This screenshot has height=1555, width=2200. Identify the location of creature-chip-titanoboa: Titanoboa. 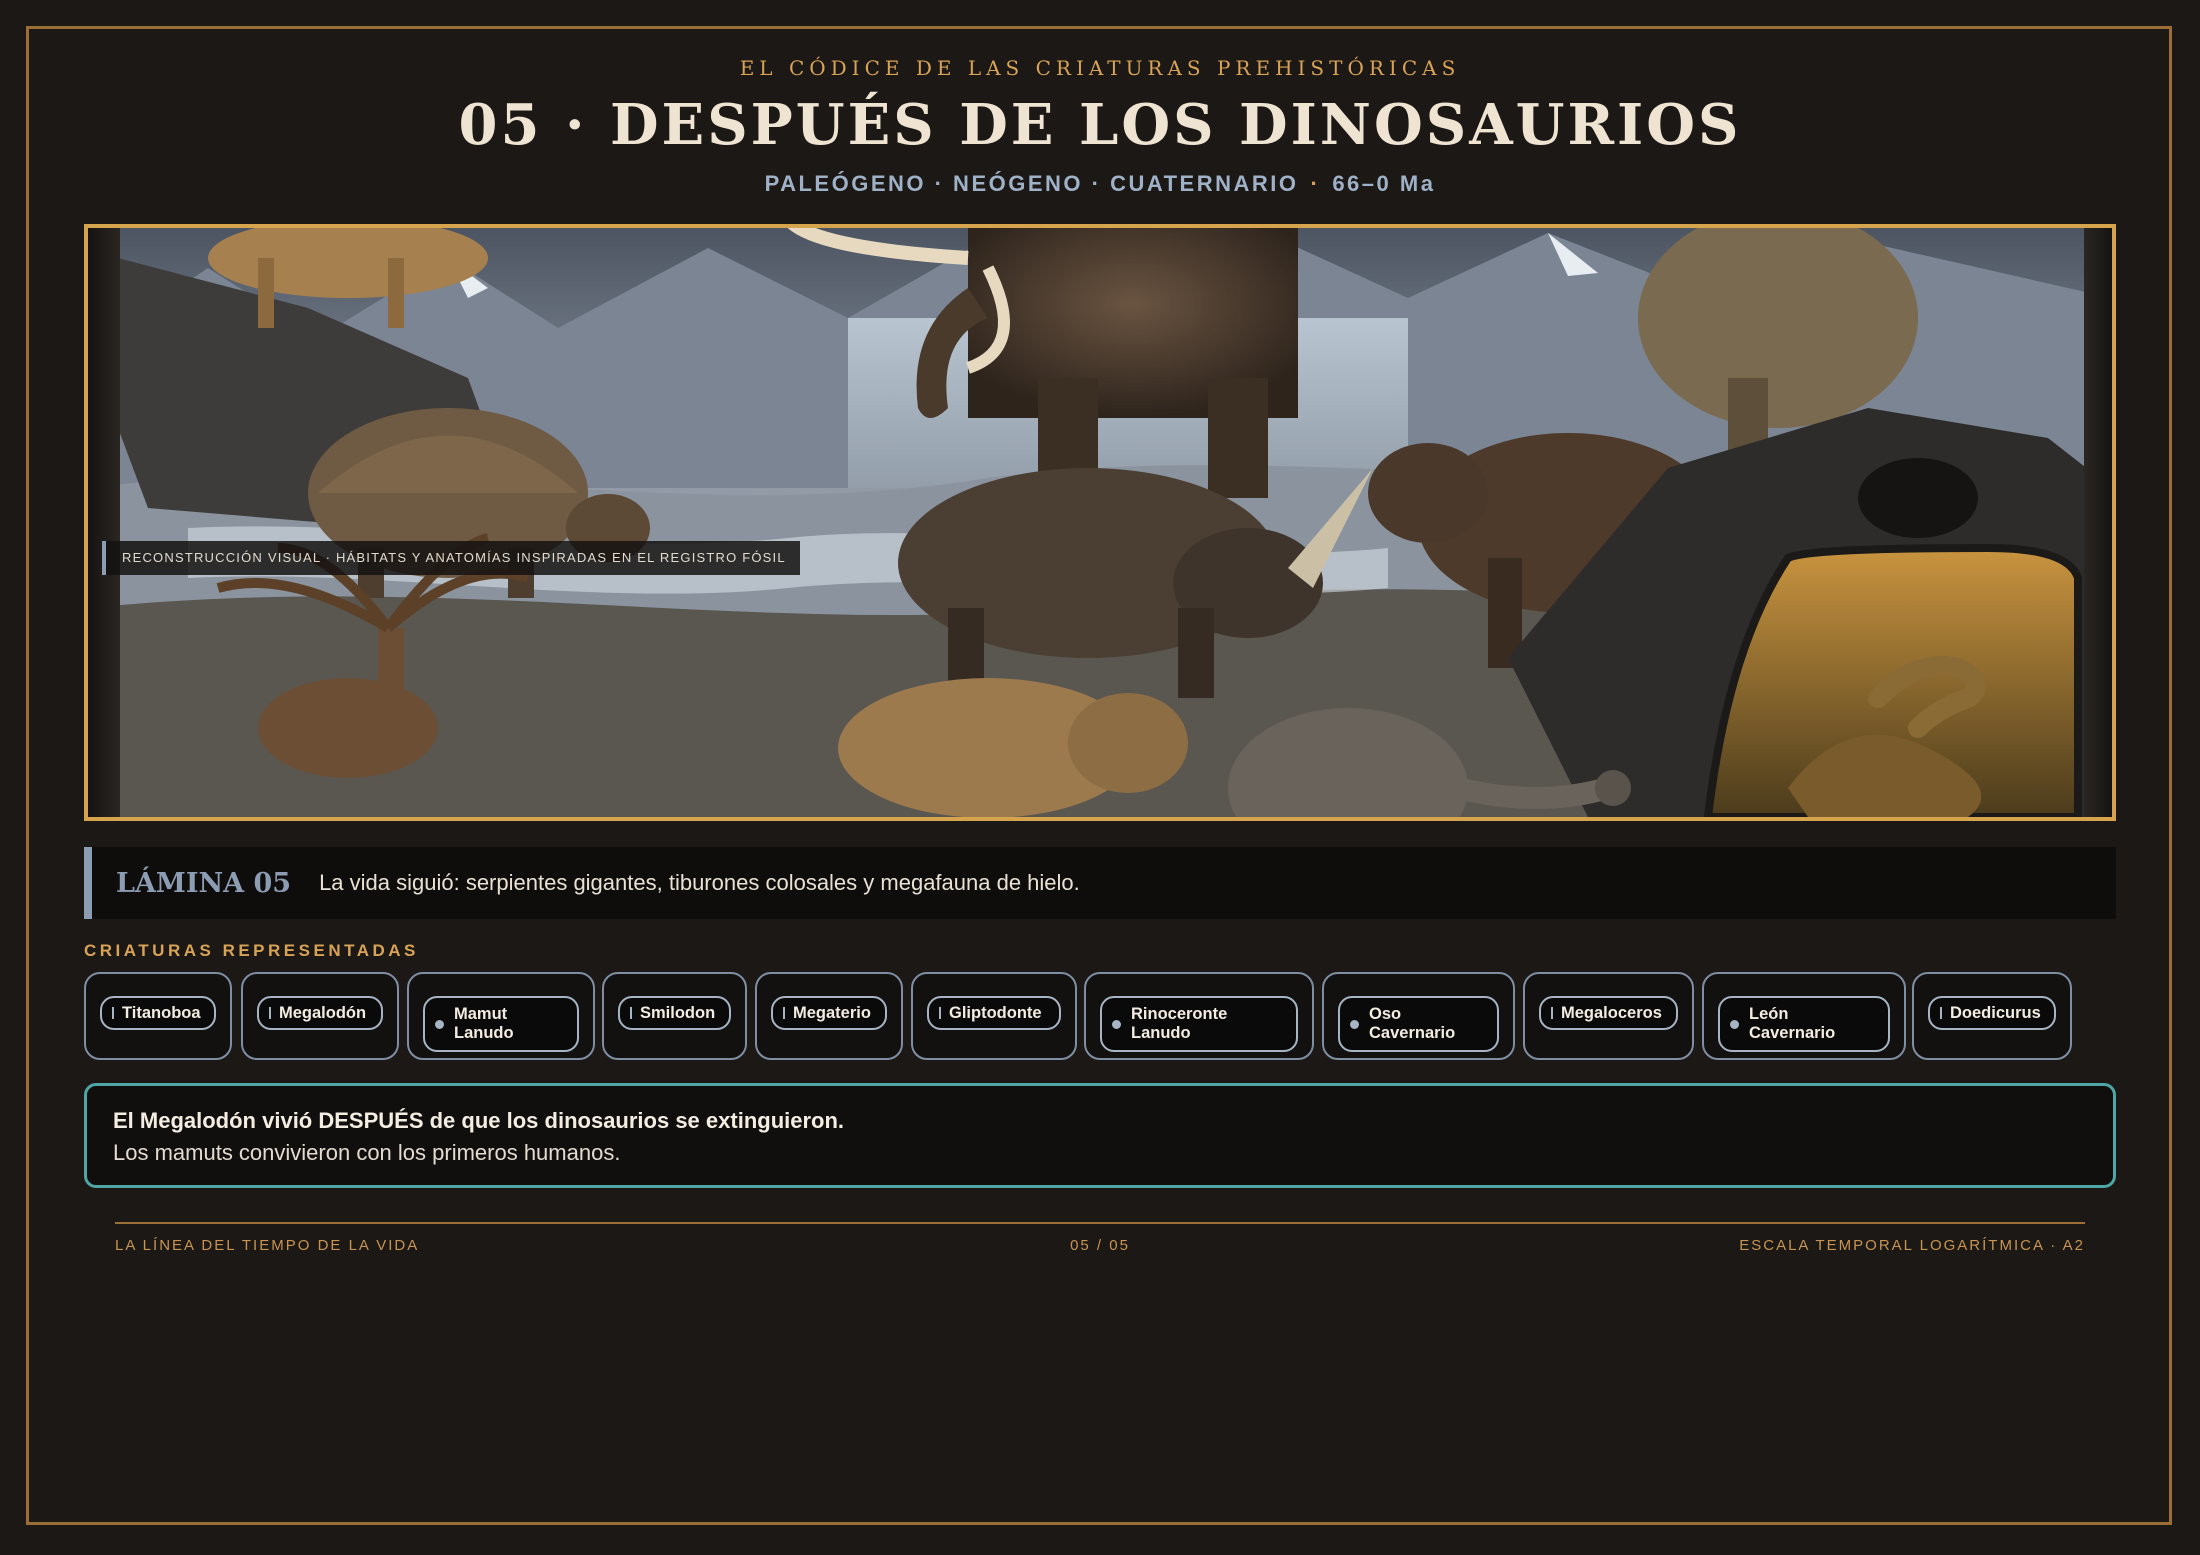
(158, 1016).